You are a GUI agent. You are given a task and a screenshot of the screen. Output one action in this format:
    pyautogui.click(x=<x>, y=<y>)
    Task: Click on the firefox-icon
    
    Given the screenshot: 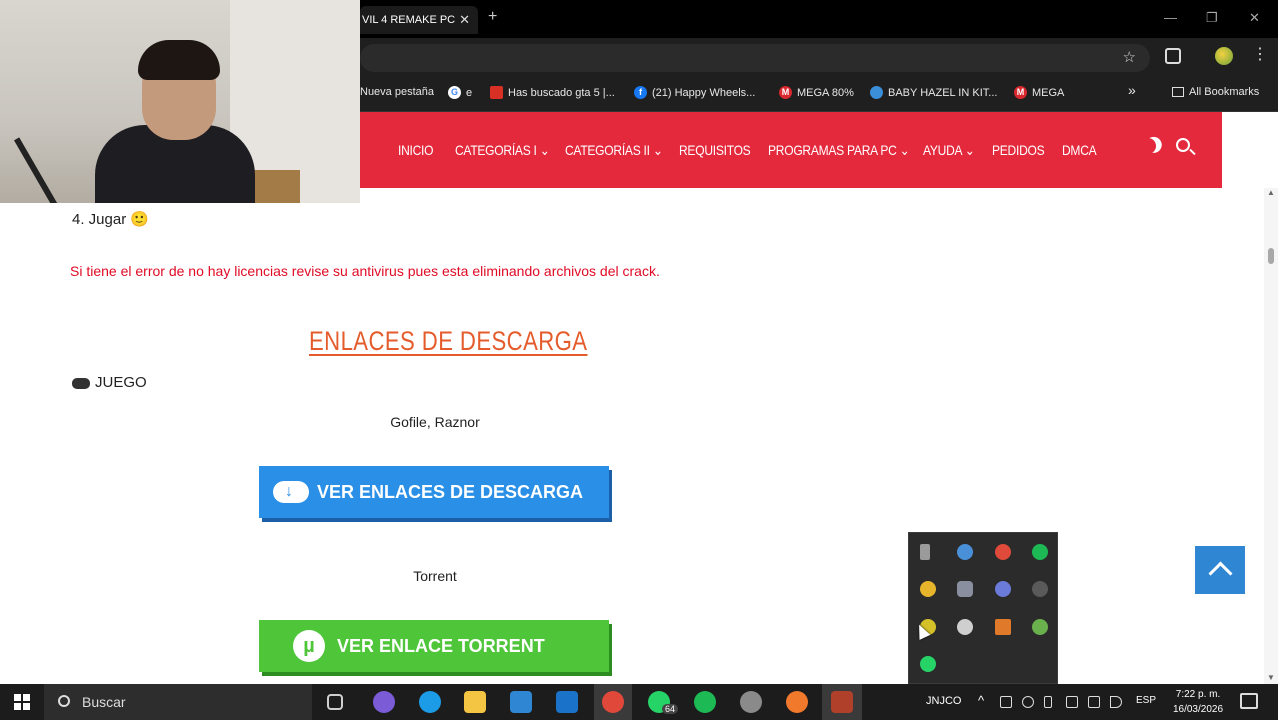 What is the action you would take?
    pyautogui.click(x=797, y=702)
    